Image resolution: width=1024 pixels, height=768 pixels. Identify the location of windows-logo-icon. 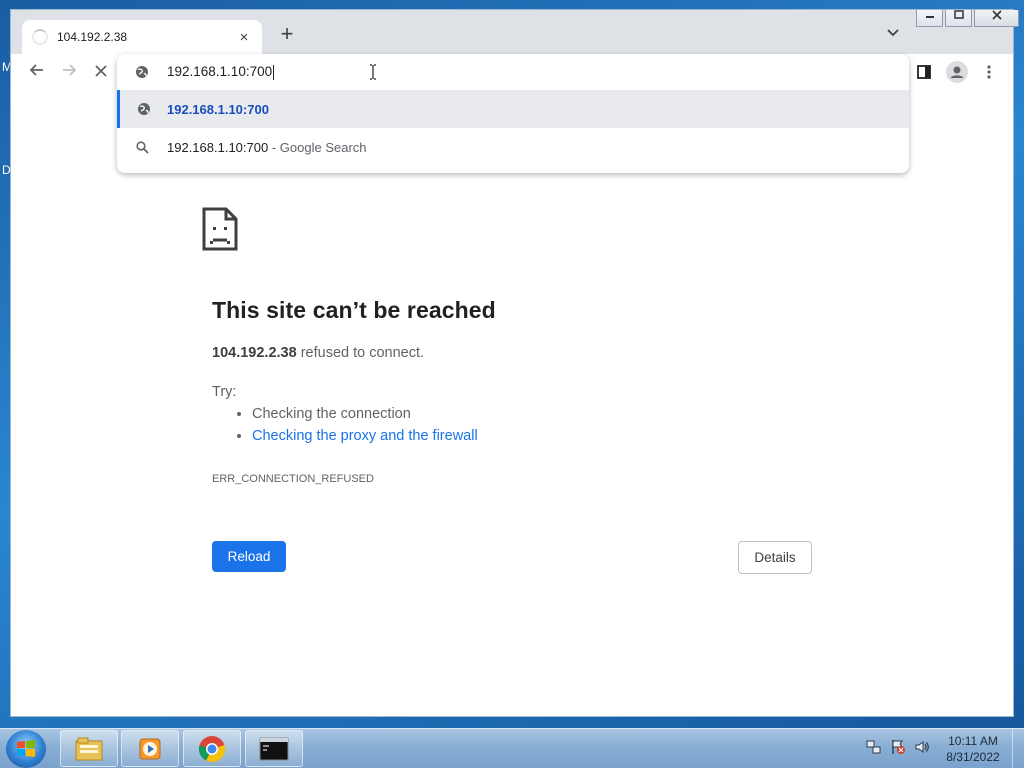
(26, 748).